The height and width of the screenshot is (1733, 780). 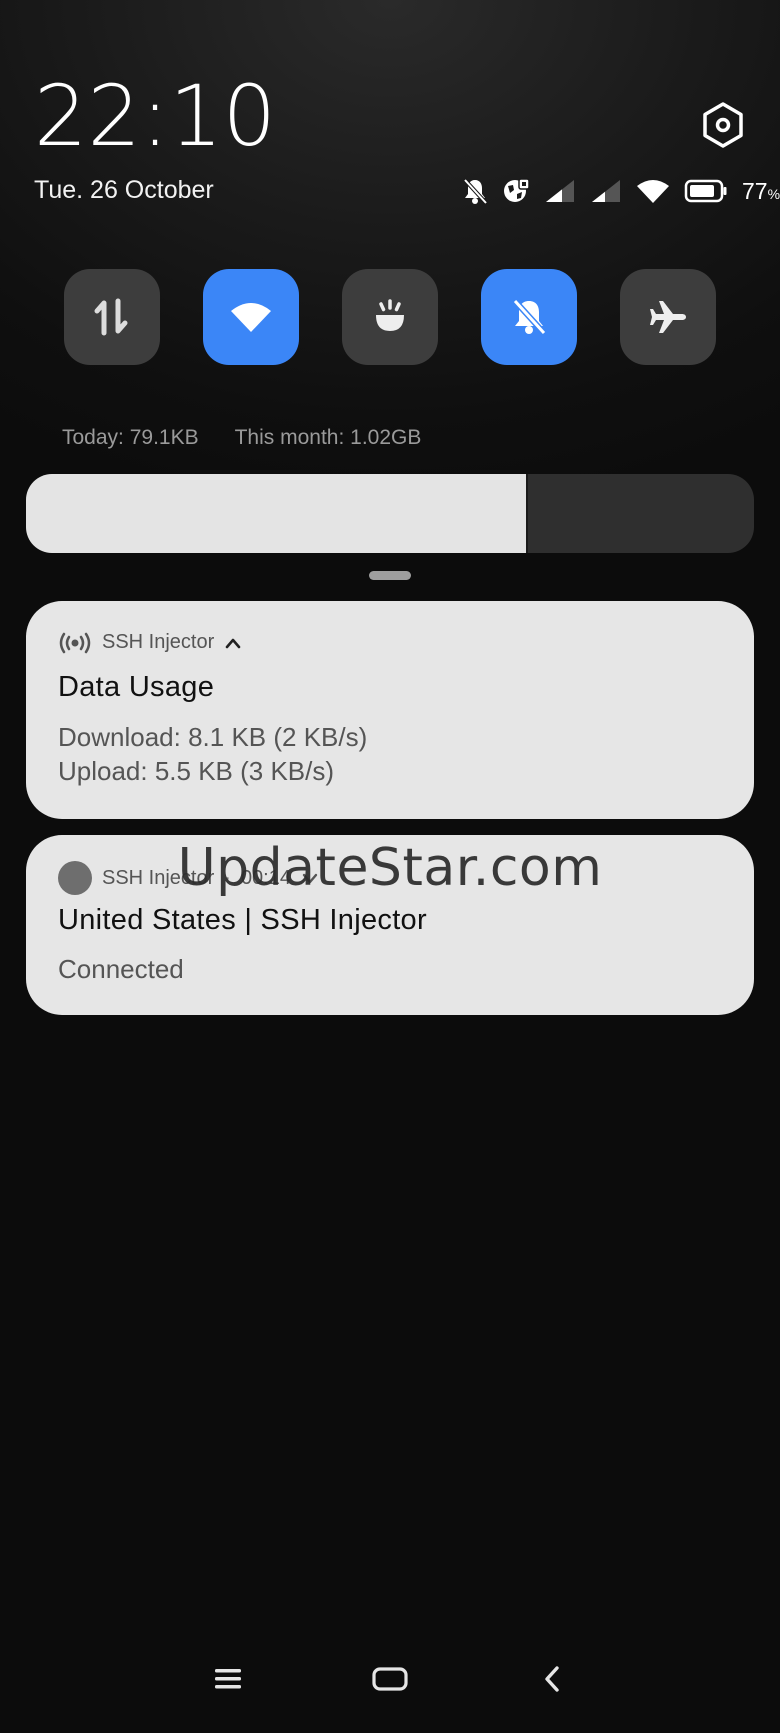 I want to click on data-usage-summary: Today: 79.1KB This month: 1.02GB, so click(x=241, y=438).